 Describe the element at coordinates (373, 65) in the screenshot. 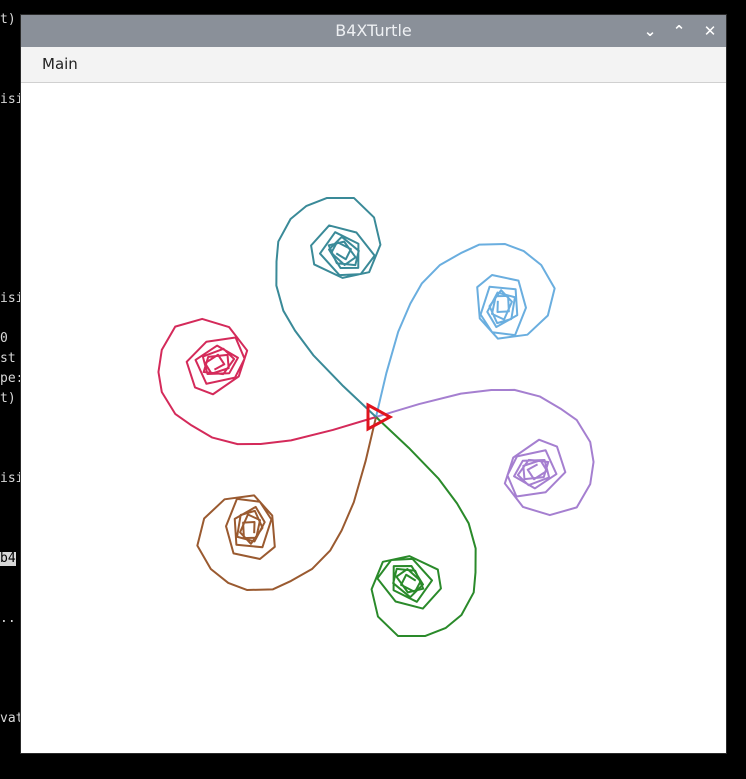

I see `menu-bar: Main` at that location.